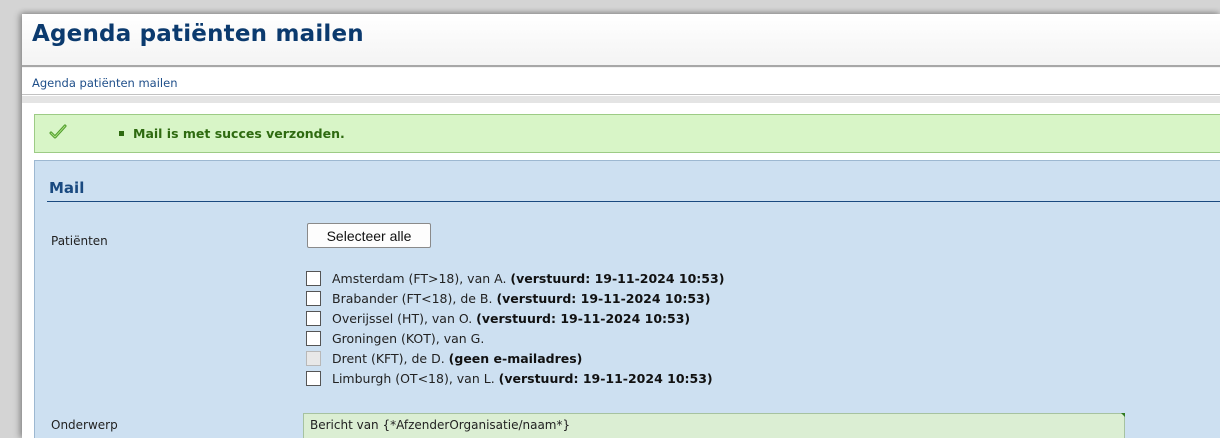 The height and width of the screenshot is (438, 1220). Describe the element at coordinates (627, 133) in the screenshot. I see `success-message: Mail is met succes verzonden.` at that location.